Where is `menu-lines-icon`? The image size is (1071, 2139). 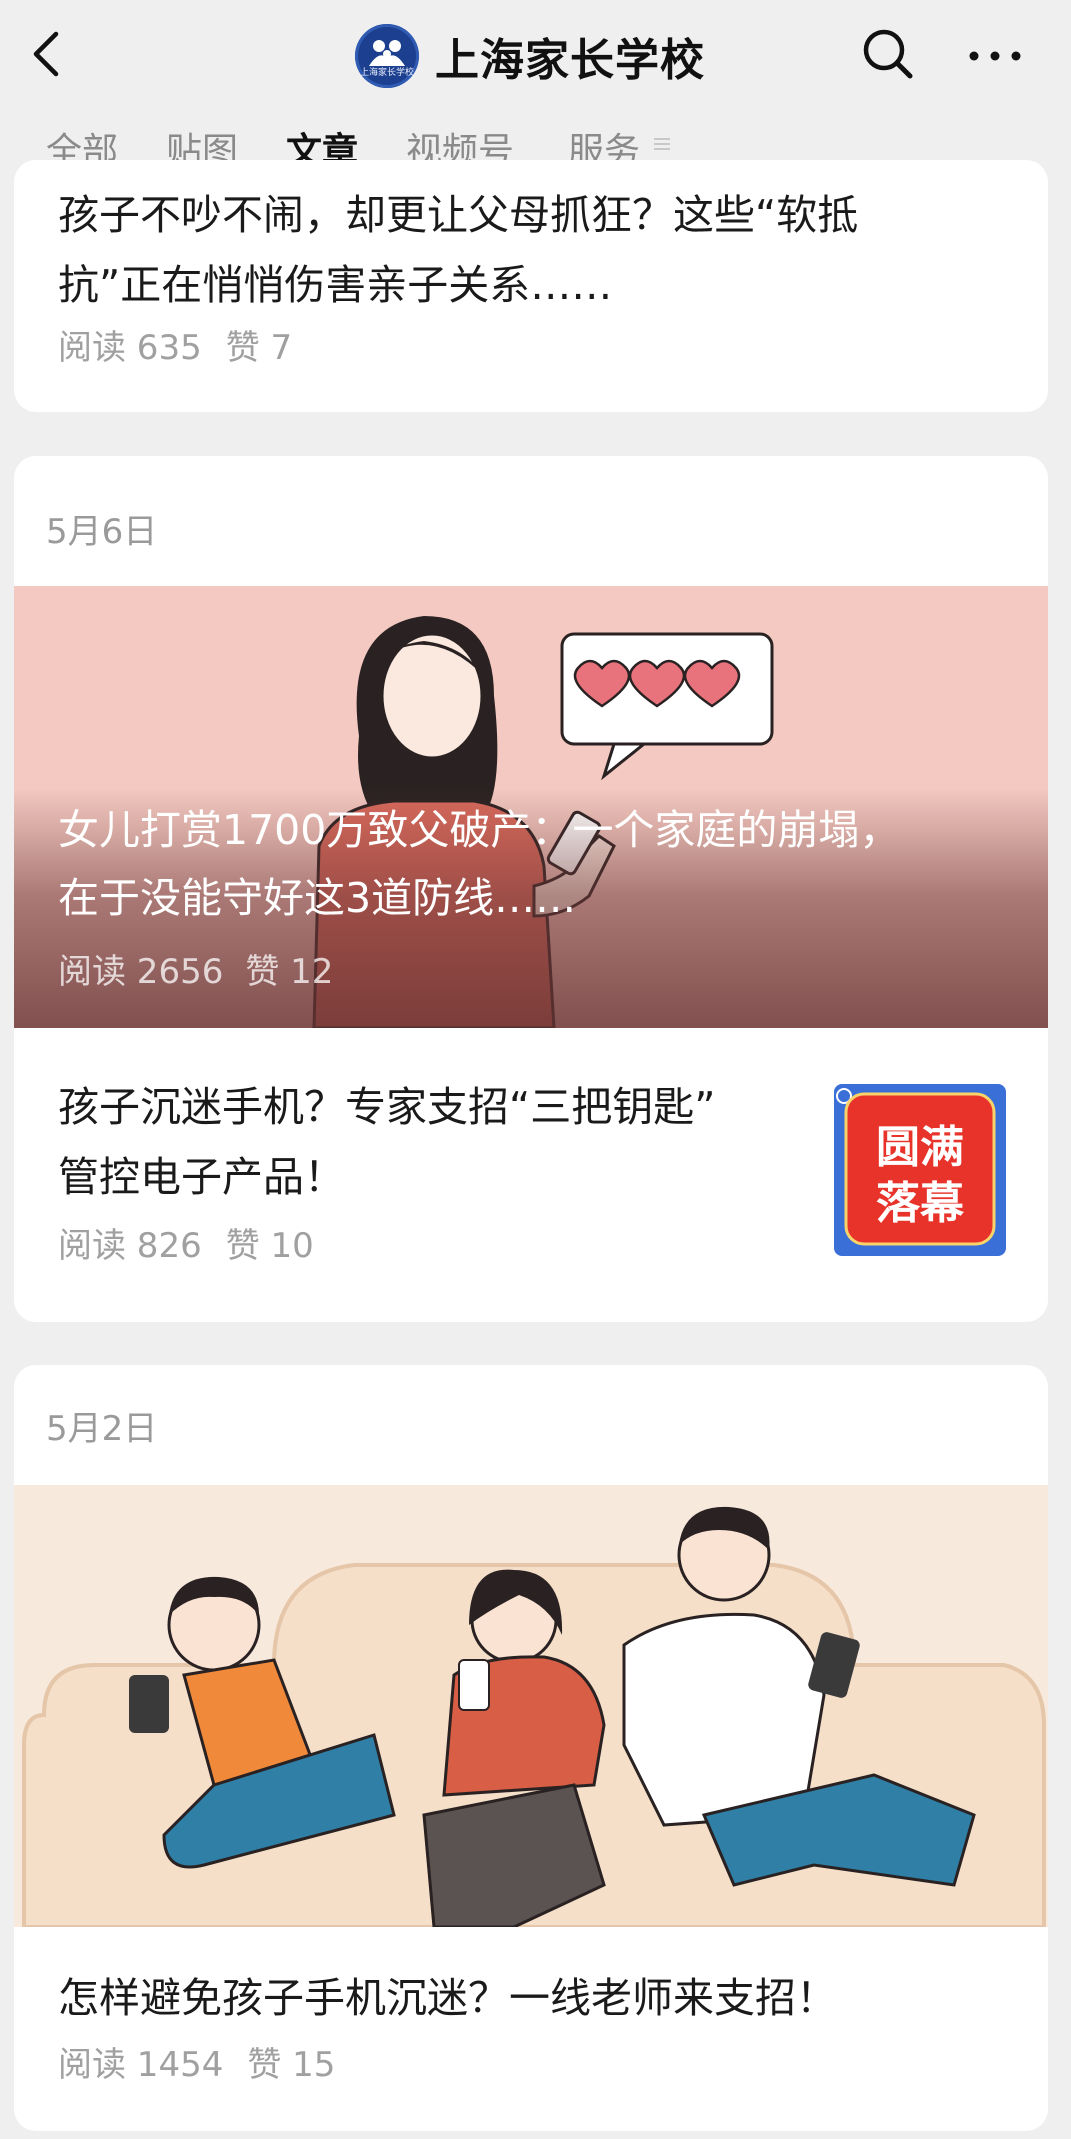 menu-lines-icon is located at coordinates (662, 144).